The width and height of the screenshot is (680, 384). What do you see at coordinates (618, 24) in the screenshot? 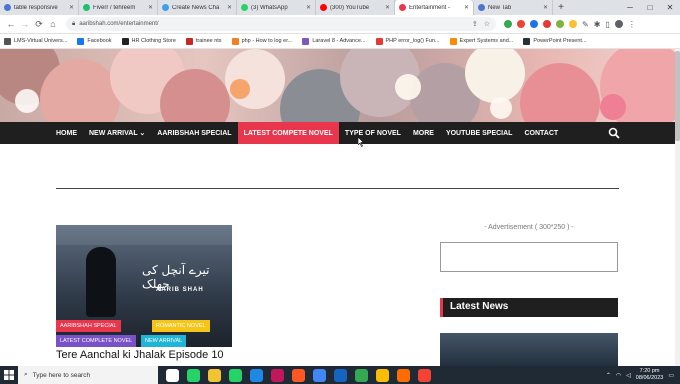
I see `avatar` at bounding box center [618, 24].